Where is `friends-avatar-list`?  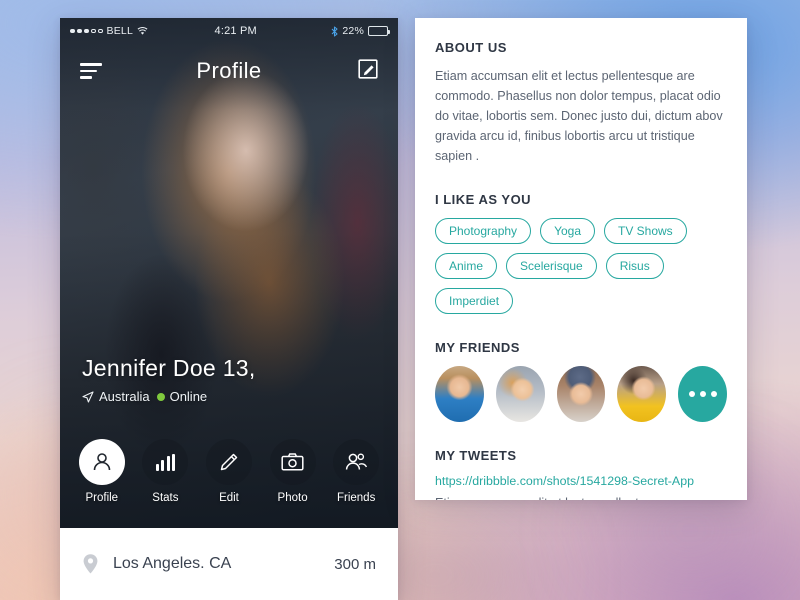
friends-avatar-list is located at coordinates (581, 394).